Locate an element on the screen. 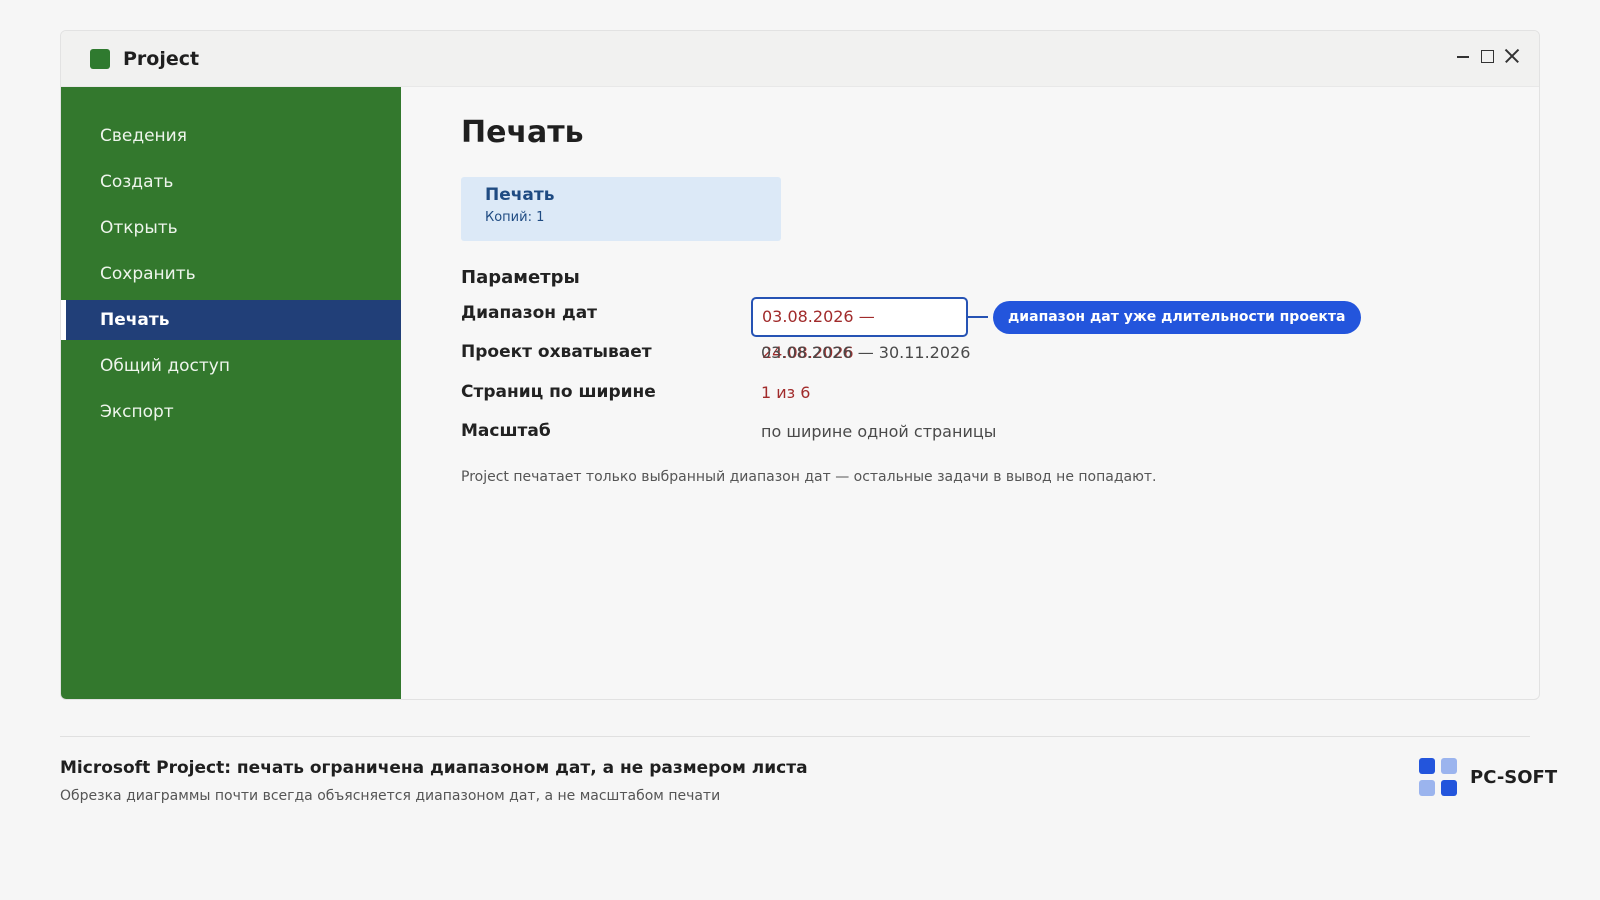 The height and width of the screenshot is (900, 1600). sidebar-item-info: Сведения is located at coordinates (231, 136).